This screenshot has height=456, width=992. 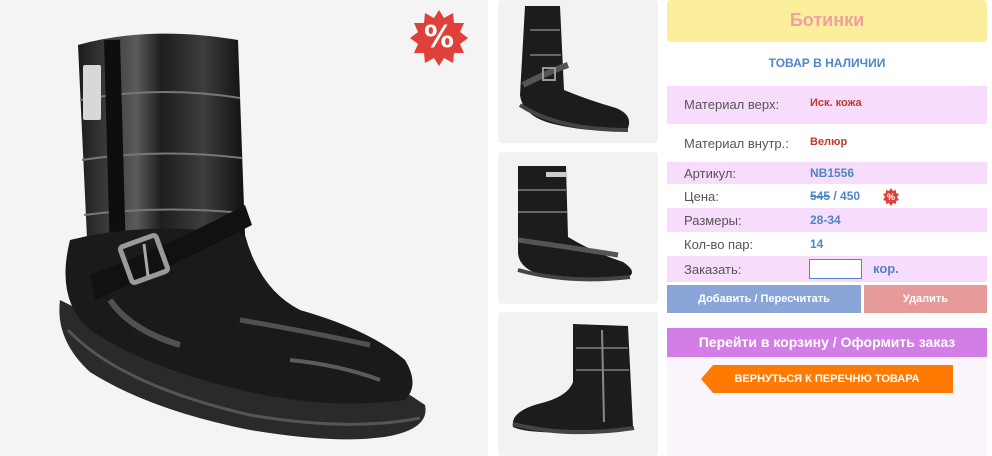 I want to click on spec-value: 28-34, so click(x=825, y=220).